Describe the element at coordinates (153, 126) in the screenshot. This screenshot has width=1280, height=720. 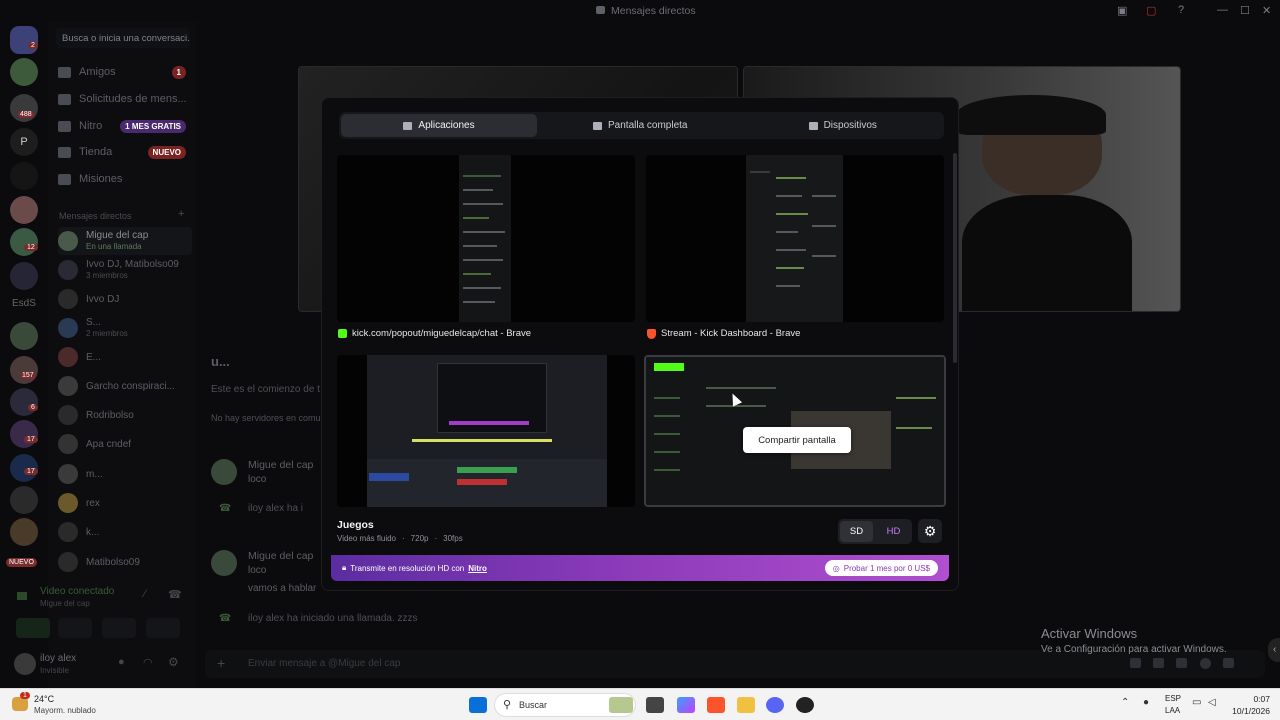
I see `nitro-badge: 1 MES GRATIS` at that location.